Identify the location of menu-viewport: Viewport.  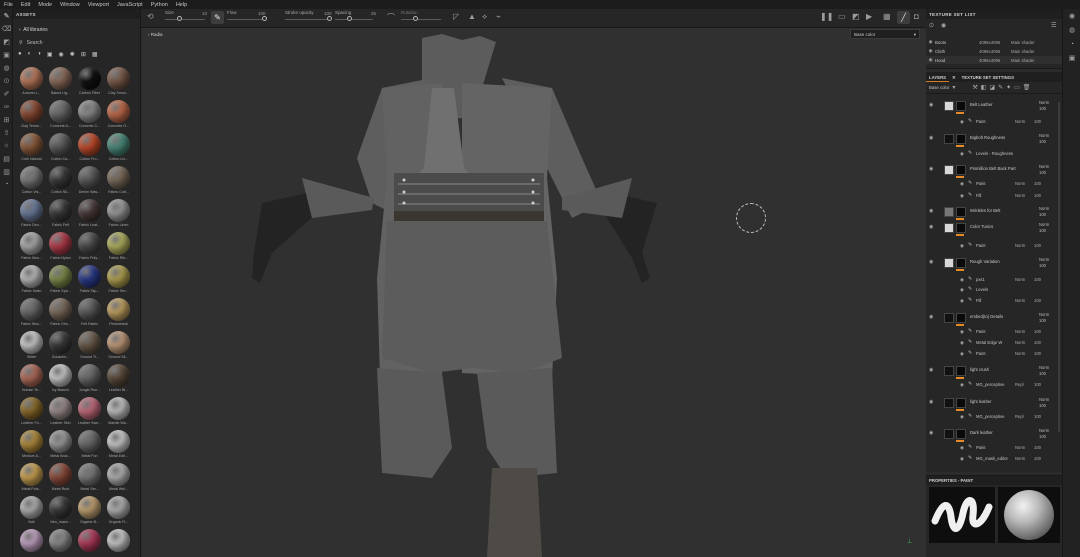
(98, 5).